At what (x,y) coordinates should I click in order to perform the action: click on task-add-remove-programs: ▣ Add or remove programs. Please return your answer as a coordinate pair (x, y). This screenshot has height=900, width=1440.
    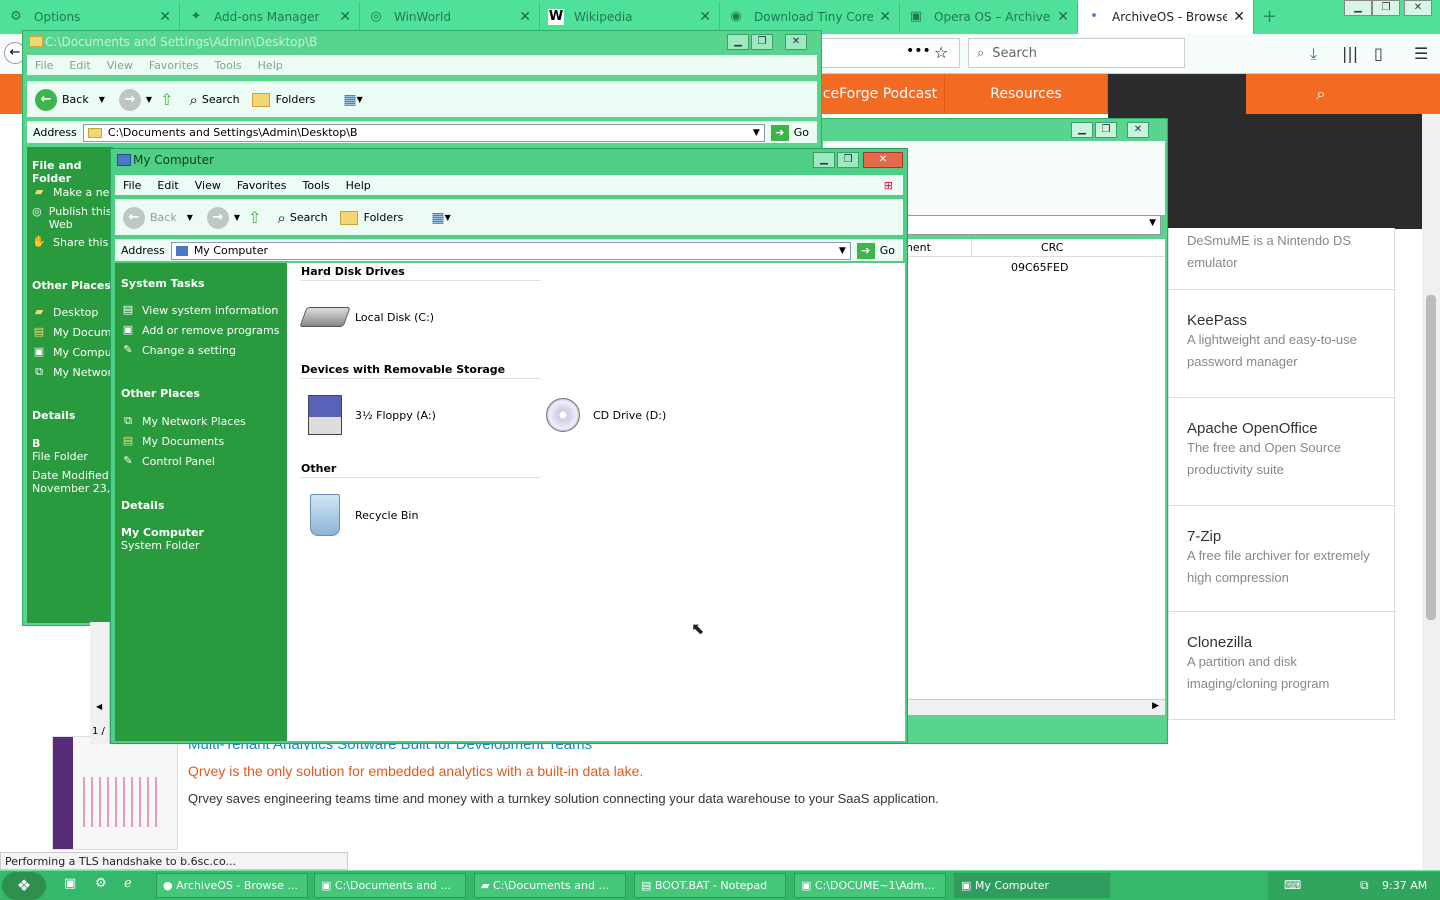
    Looking at the image, I should click on (200, 330).